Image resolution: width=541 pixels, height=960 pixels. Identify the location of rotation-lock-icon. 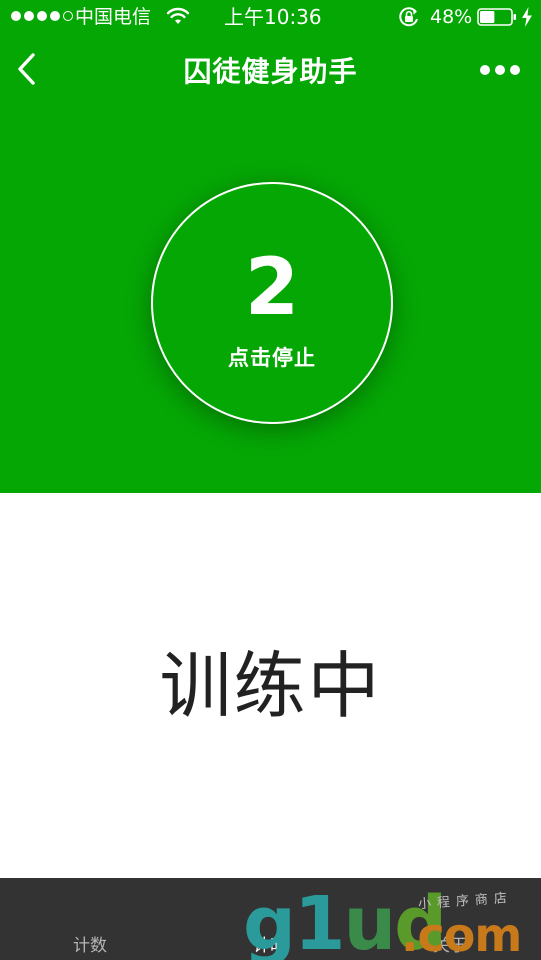
(408, 17).